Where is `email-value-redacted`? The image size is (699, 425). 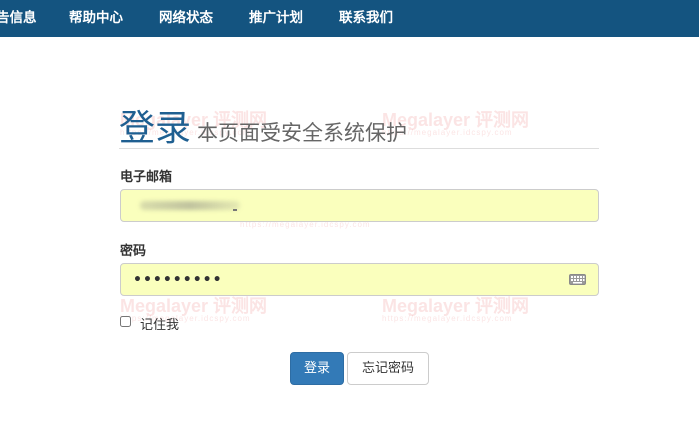 email-value-redacted is located at coordinates (190, 205).